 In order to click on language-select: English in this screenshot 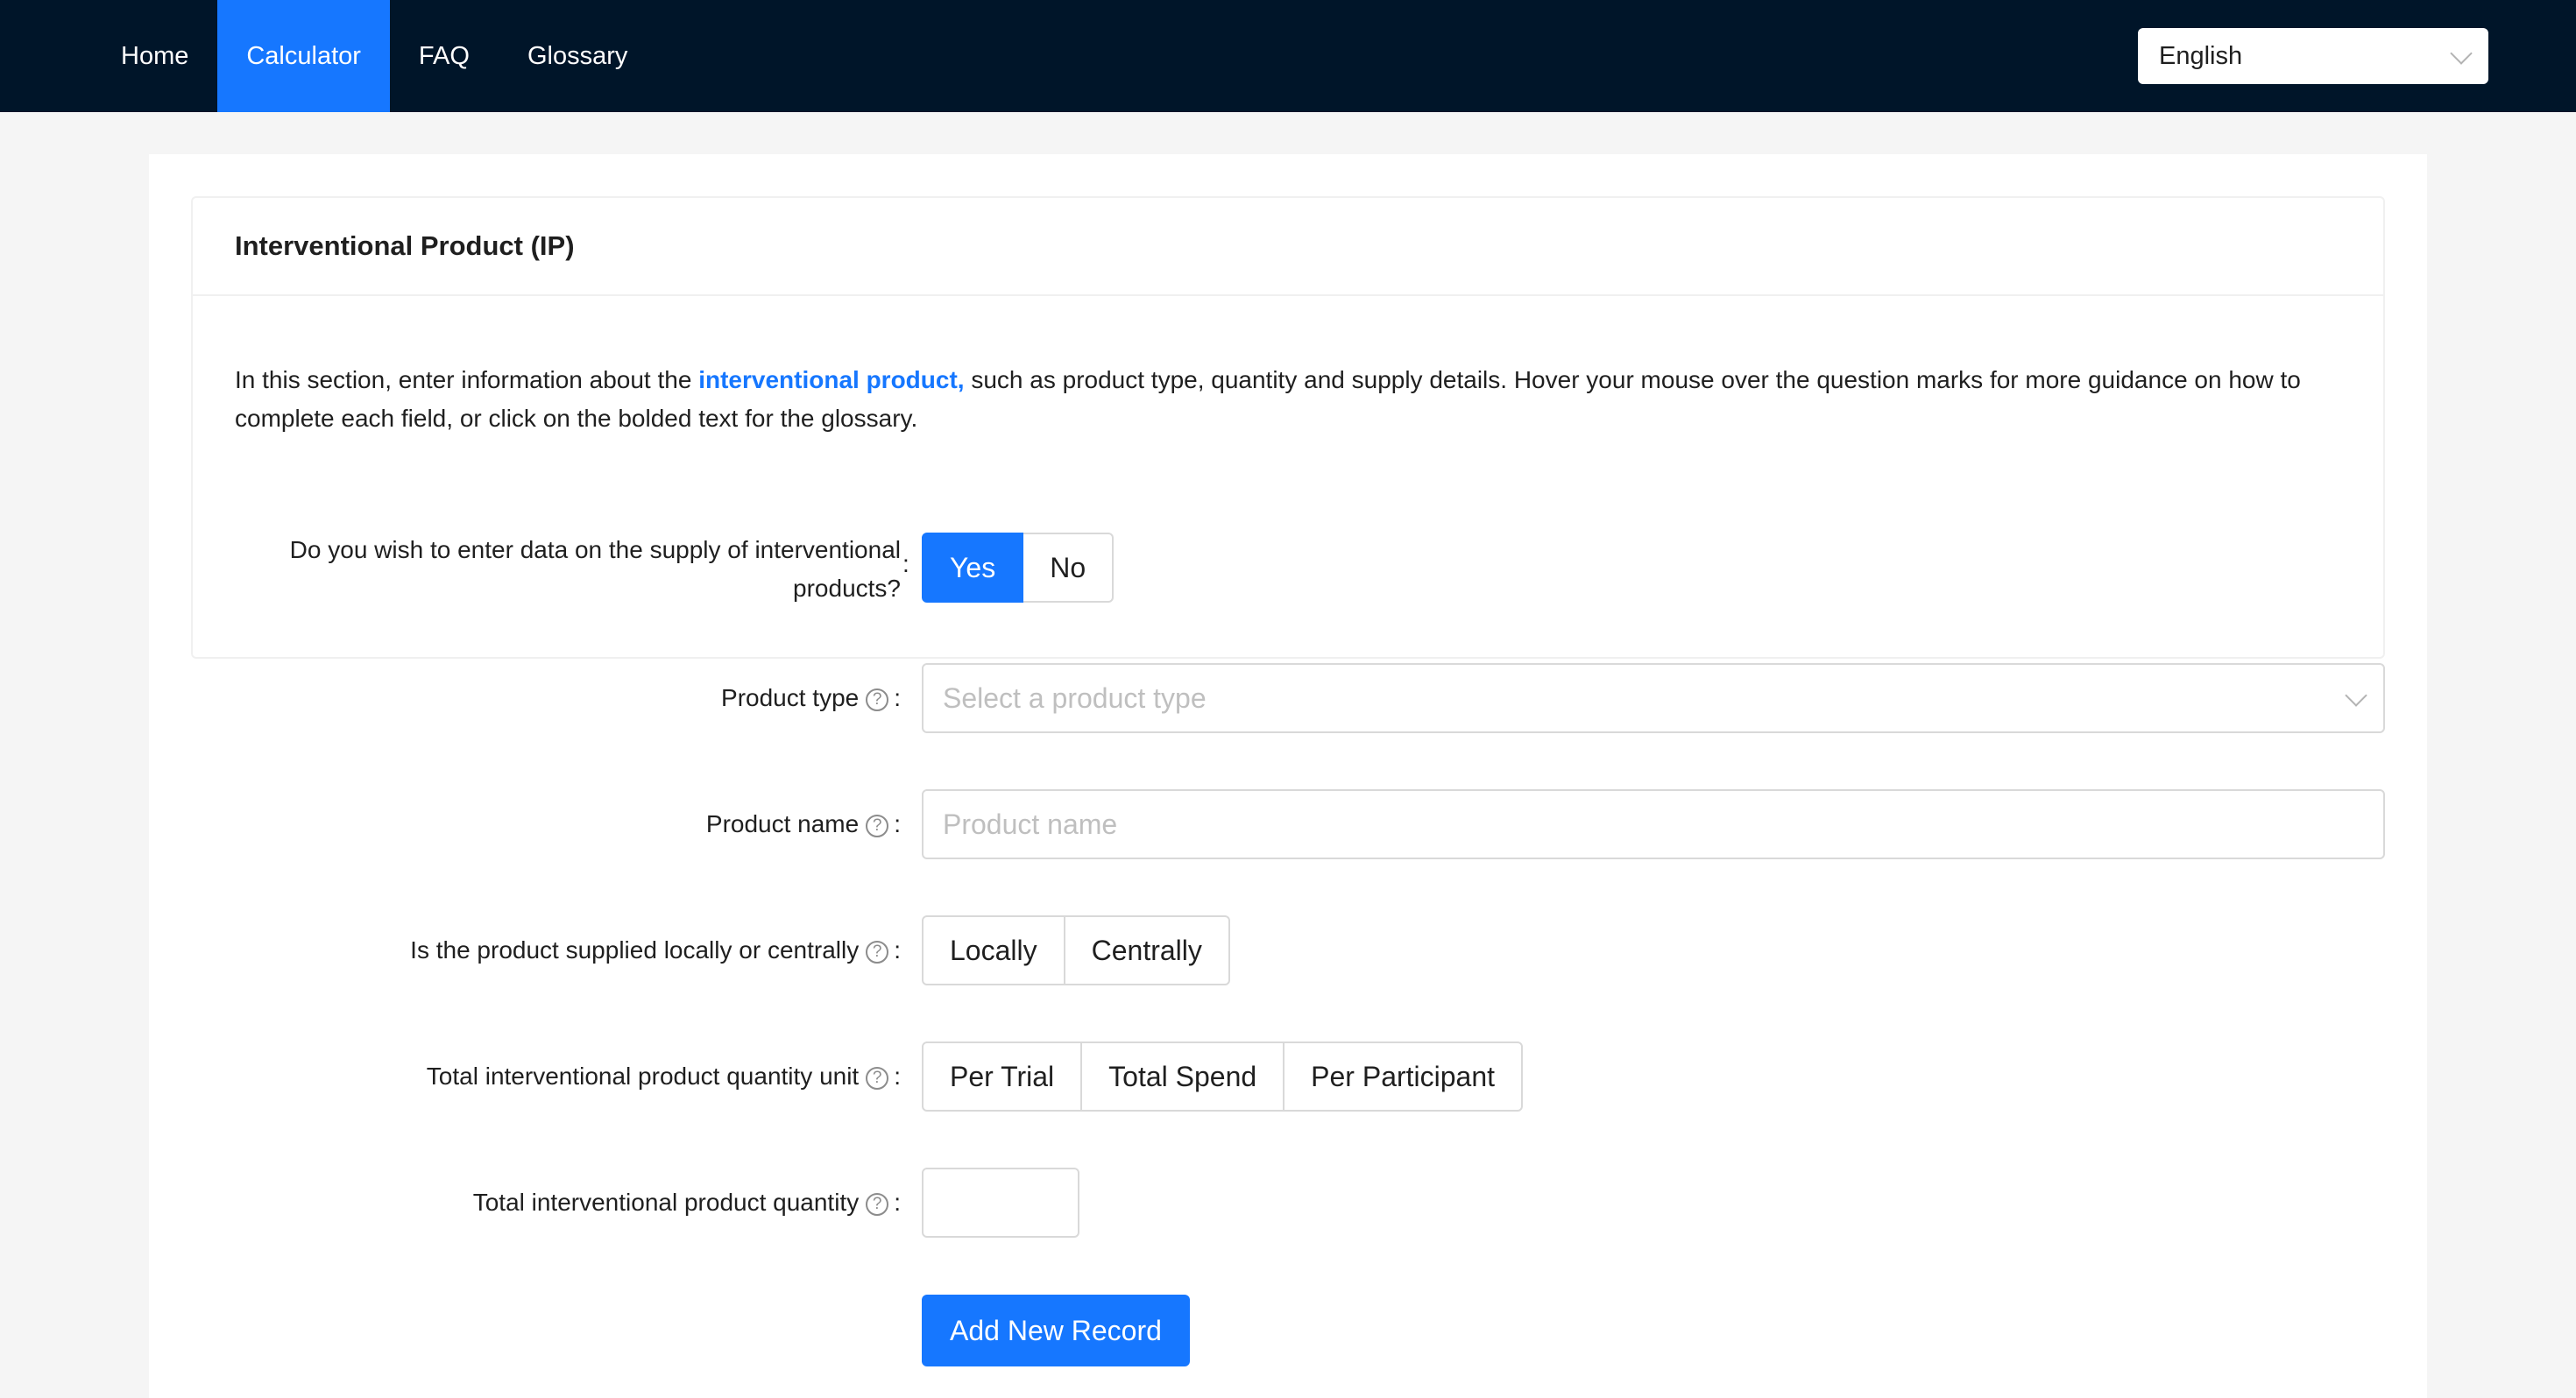, I will do `click(2313, 56)`.